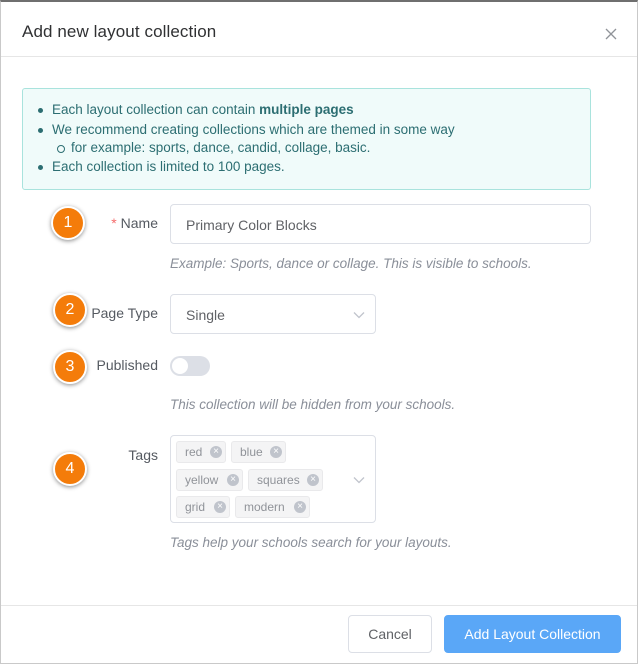 The image size is (638, 664). I want to click on tag-chip: modern ×, so click(272, 507).